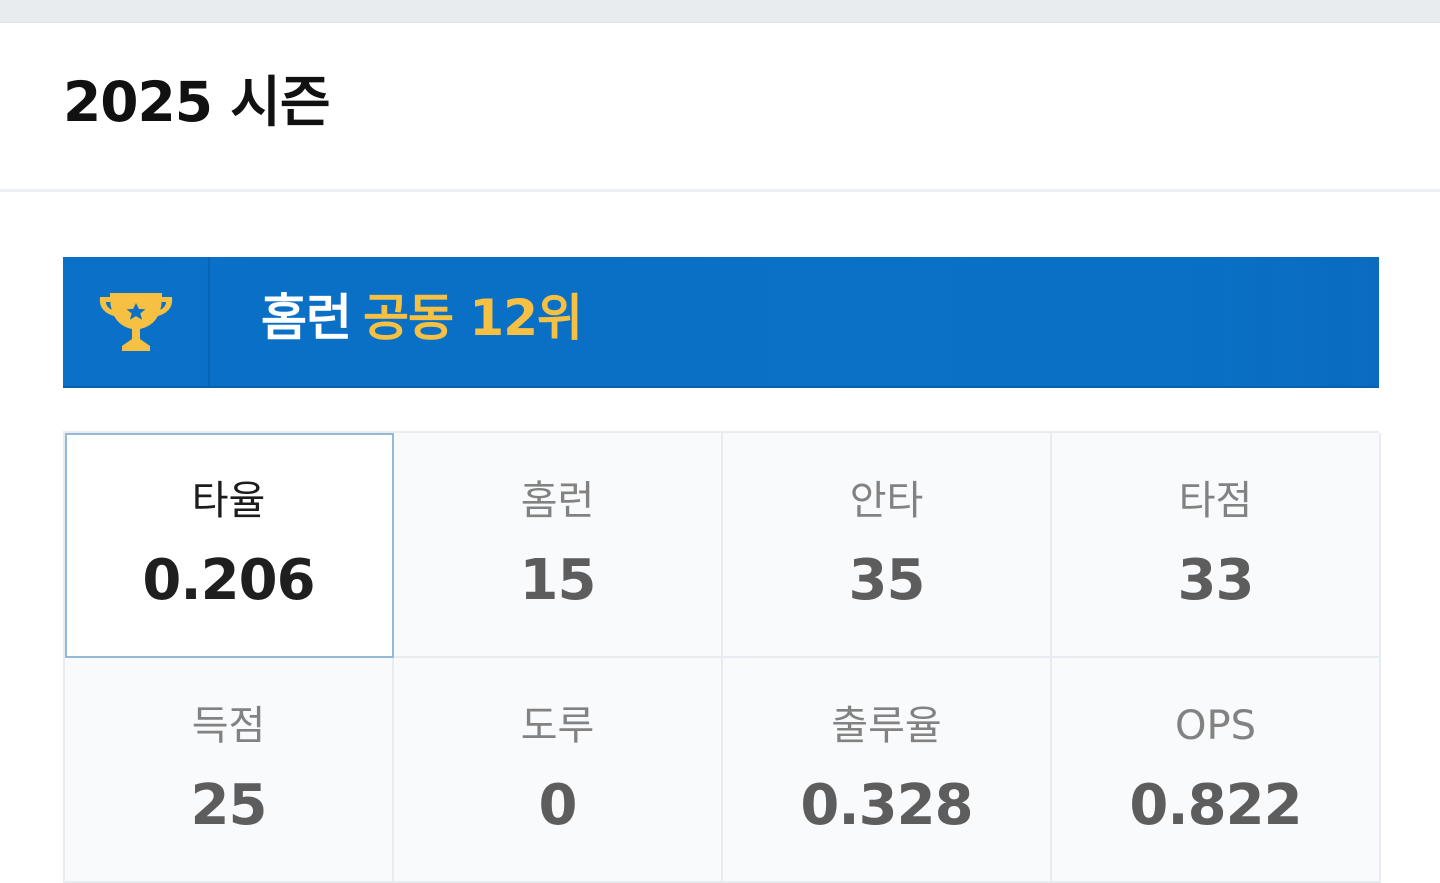 The width and height of the screenshot is (1440, 883). I want to click on stat-value: 0.822, so click(1215, 805).